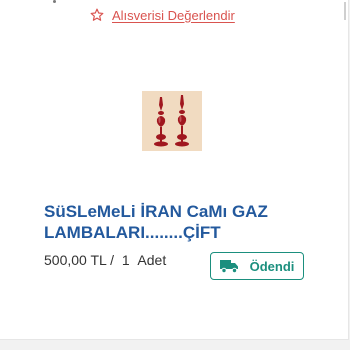 Image resolution: width=350 pixels, height=350 pixels. I want to click on rate-purchase-link: Alısverisi Değerlendir, so click(162, 15).